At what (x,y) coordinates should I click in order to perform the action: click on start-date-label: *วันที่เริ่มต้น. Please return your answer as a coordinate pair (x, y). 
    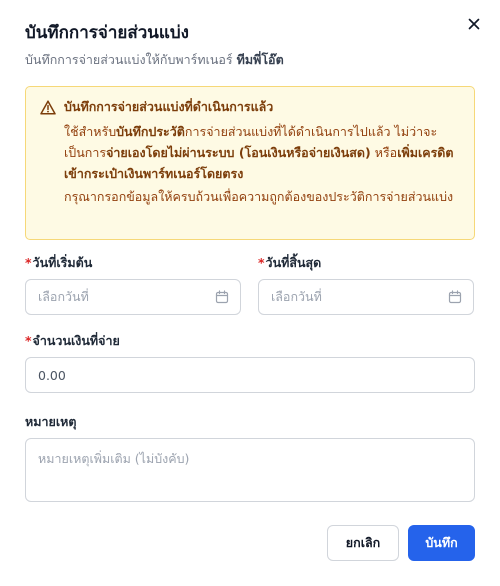
    Looking at the image, I should click on (133, 263).